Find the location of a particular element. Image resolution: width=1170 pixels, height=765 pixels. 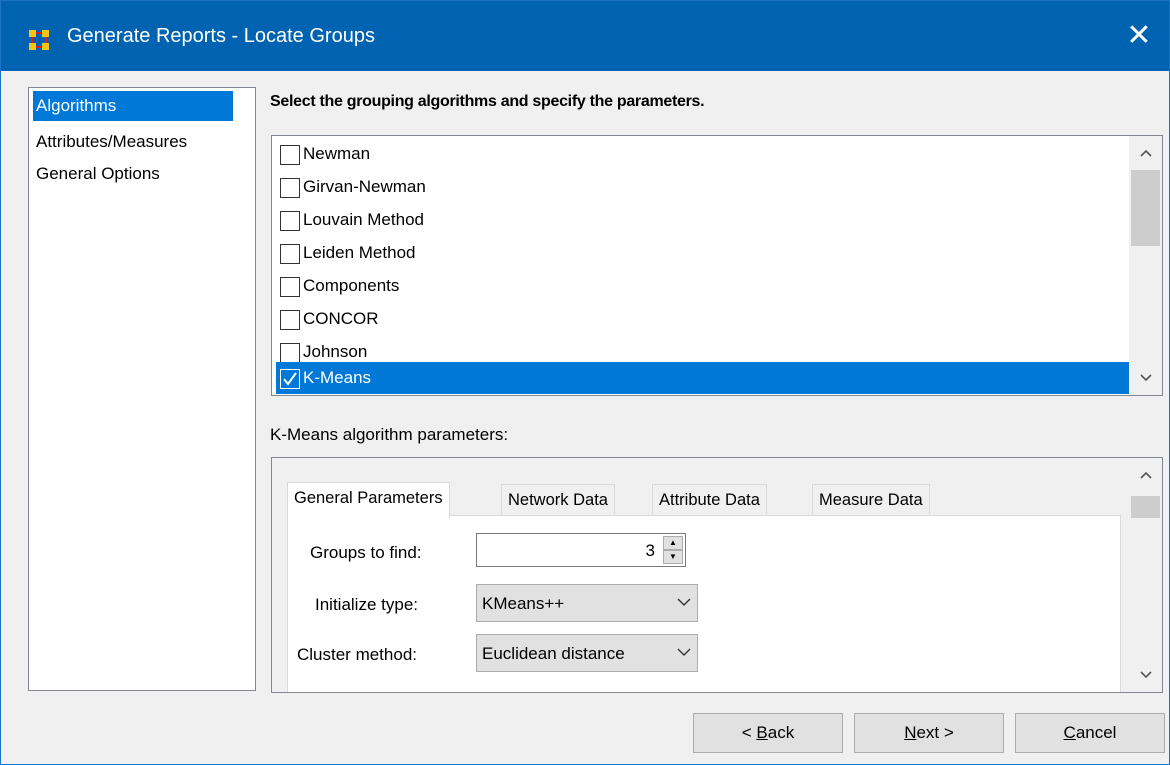

algorithm-item-components: Components is located at coordinates (704, 286).